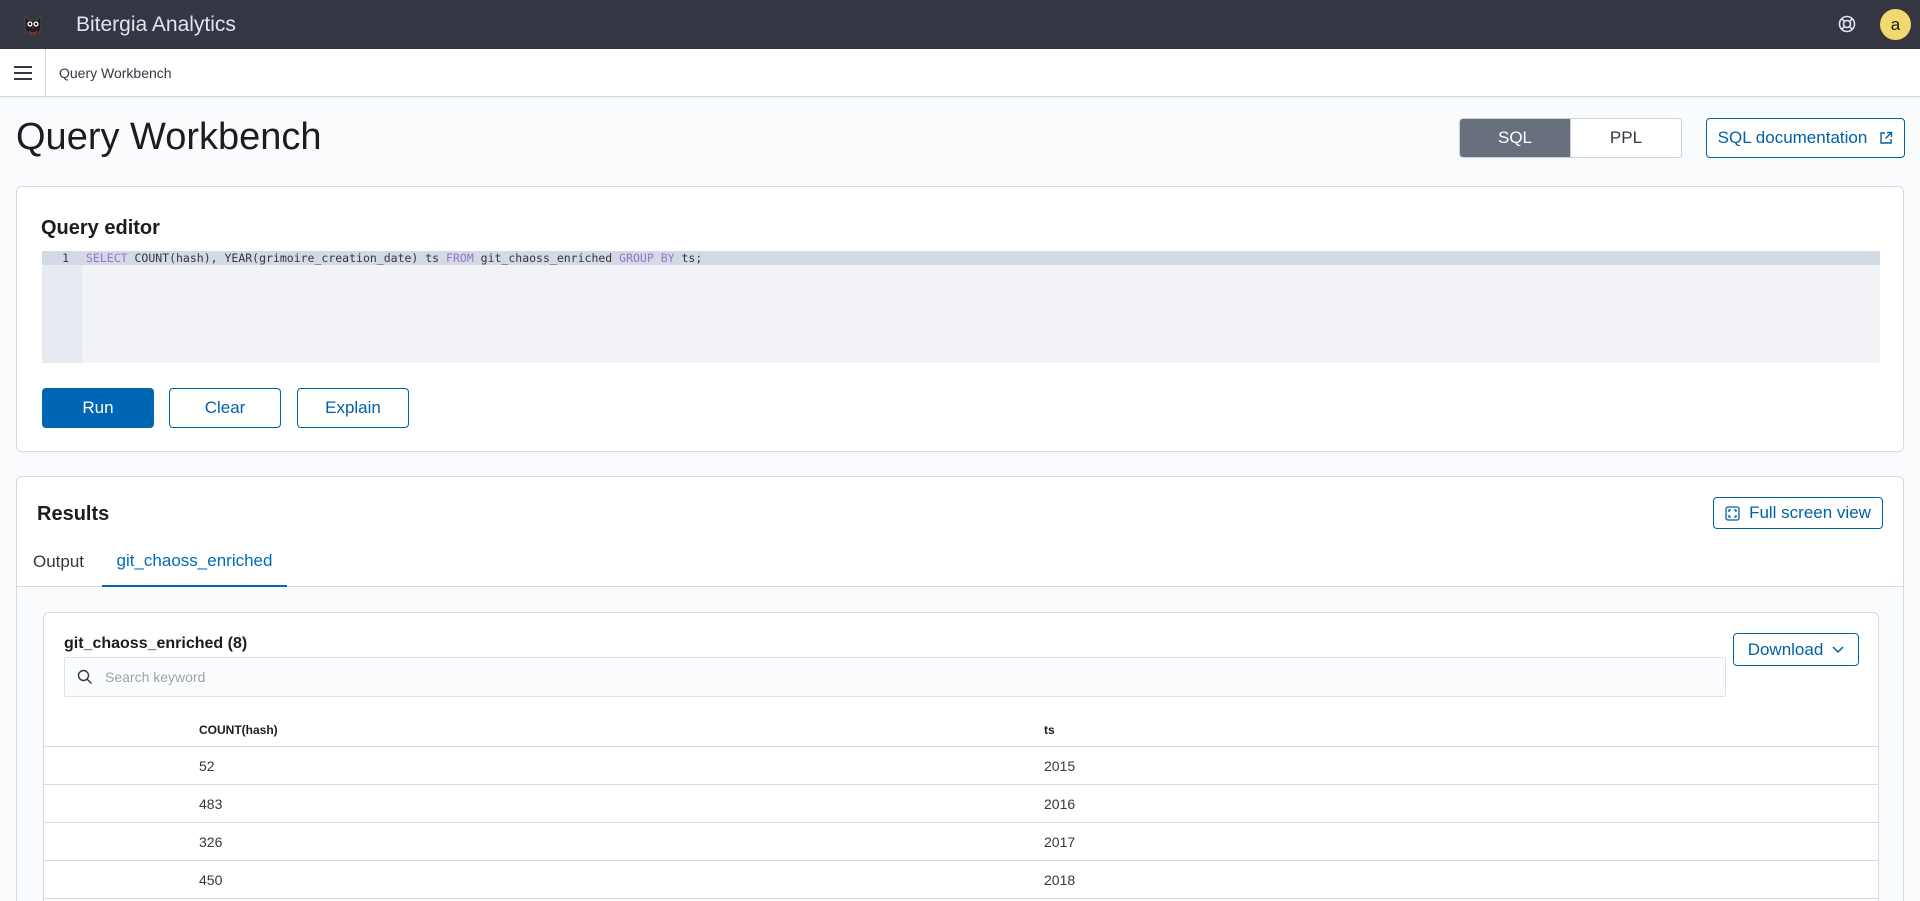  Describe the element at coordinates (647, 258) in the screenshot. I see `keyword-group-by: GROUP BY` at that location.